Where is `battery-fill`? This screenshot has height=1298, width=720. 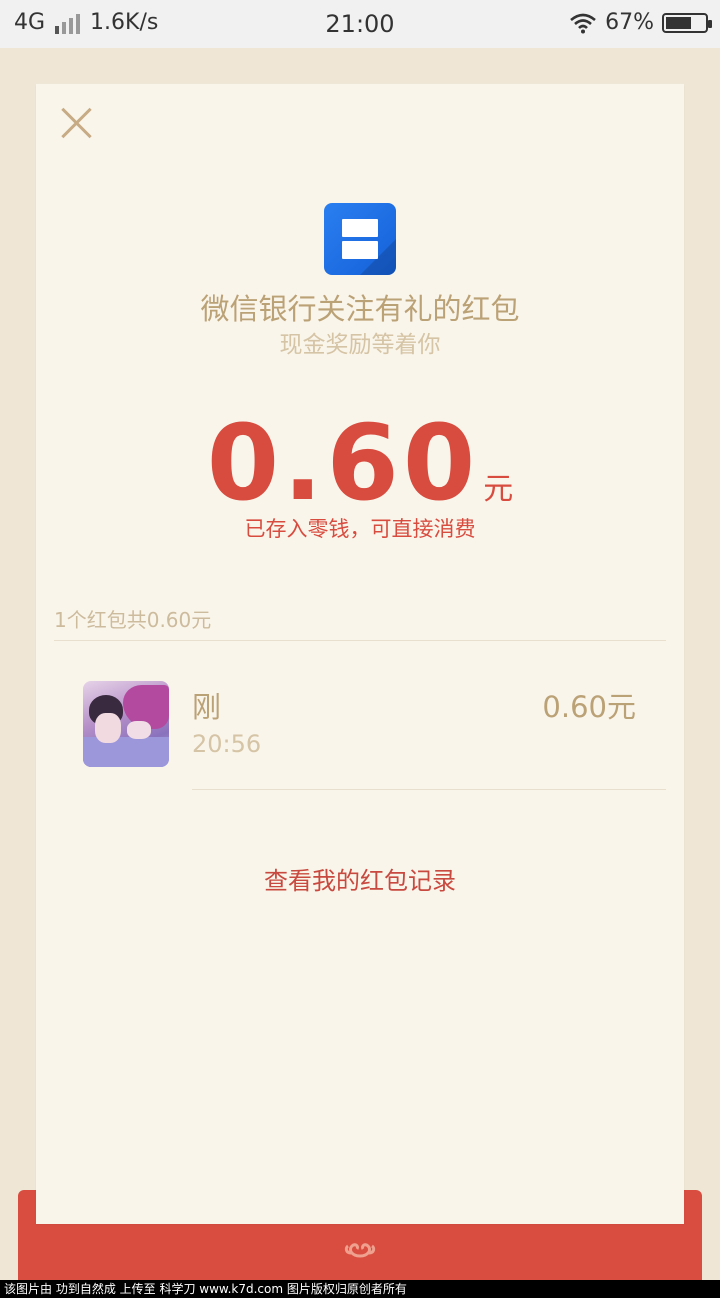 battery-fill is located at coordinates (678, 22).